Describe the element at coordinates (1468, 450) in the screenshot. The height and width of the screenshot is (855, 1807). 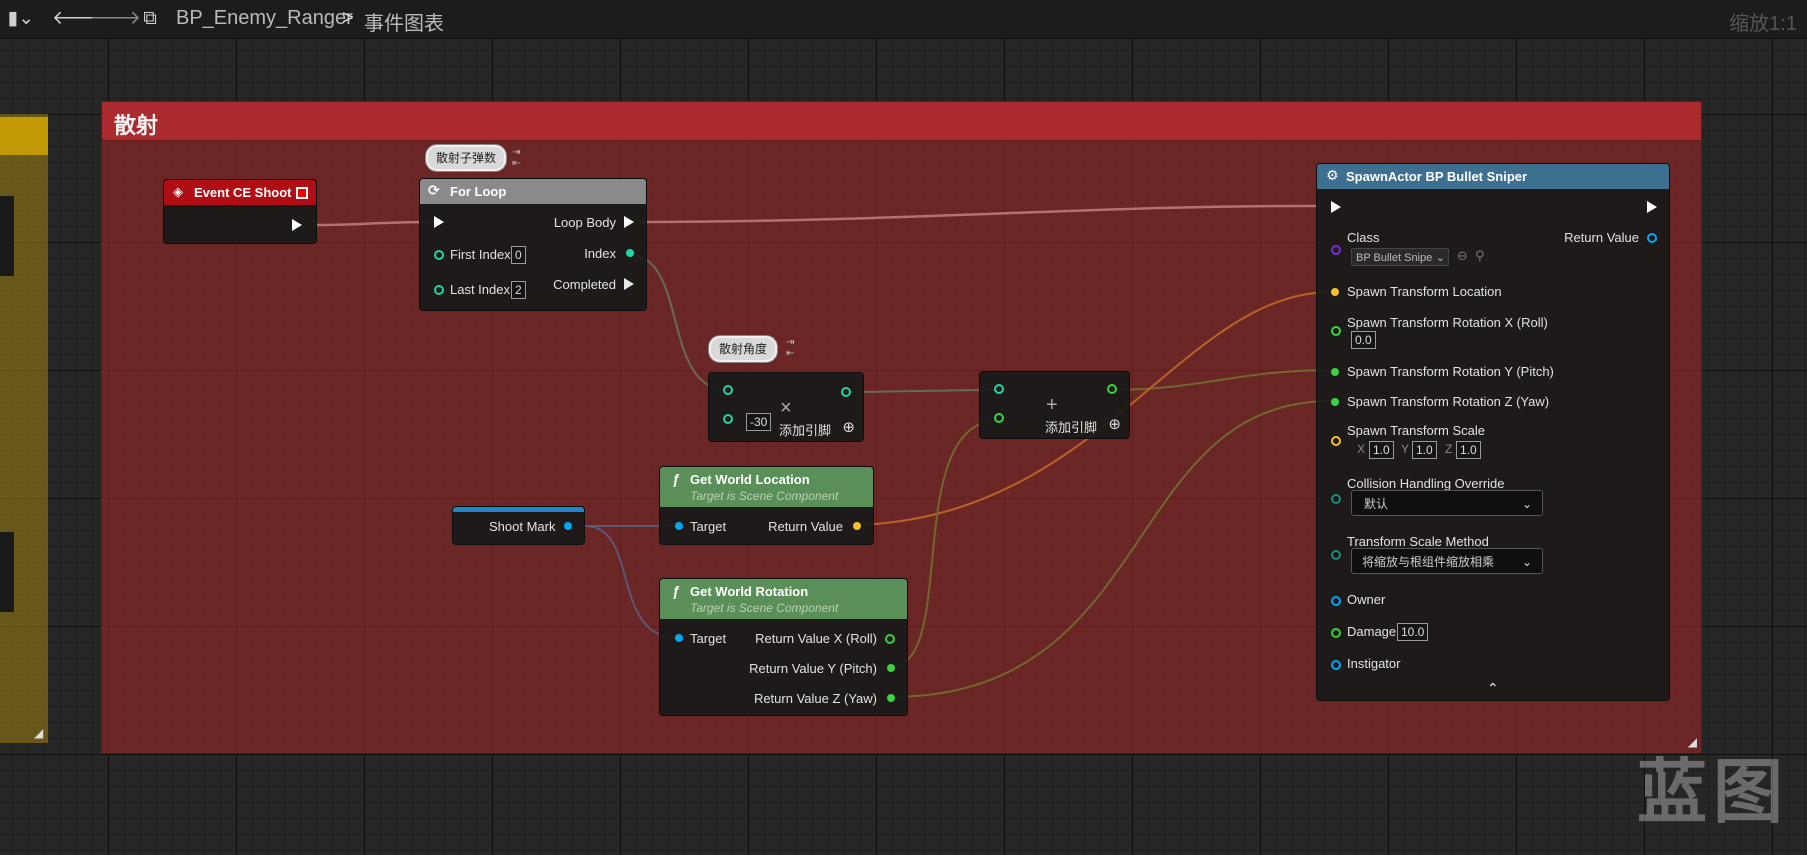
I see `scale-z-input: 1.0` at that location.